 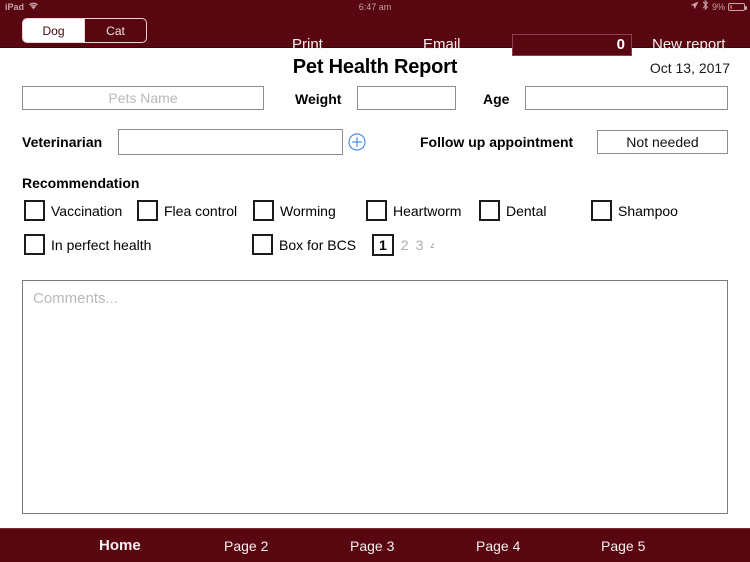 I want to click on follow-up-value: Not needed, so click(x=662, y=142).